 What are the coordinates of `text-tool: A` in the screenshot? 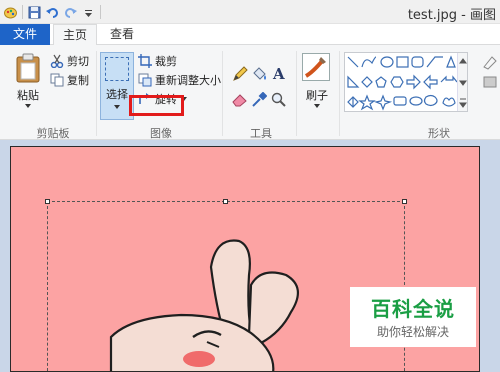 It's located at (279, 73).